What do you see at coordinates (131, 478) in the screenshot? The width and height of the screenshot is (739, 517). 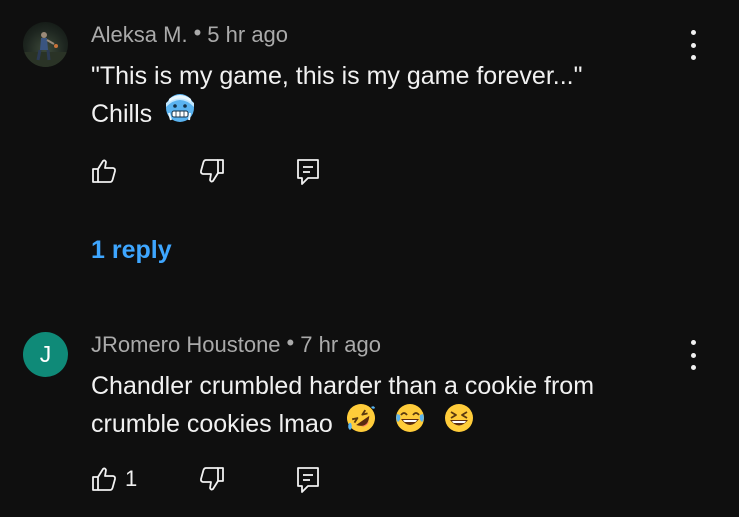 I see `like-count: 1` at bounding box center [131, 478].